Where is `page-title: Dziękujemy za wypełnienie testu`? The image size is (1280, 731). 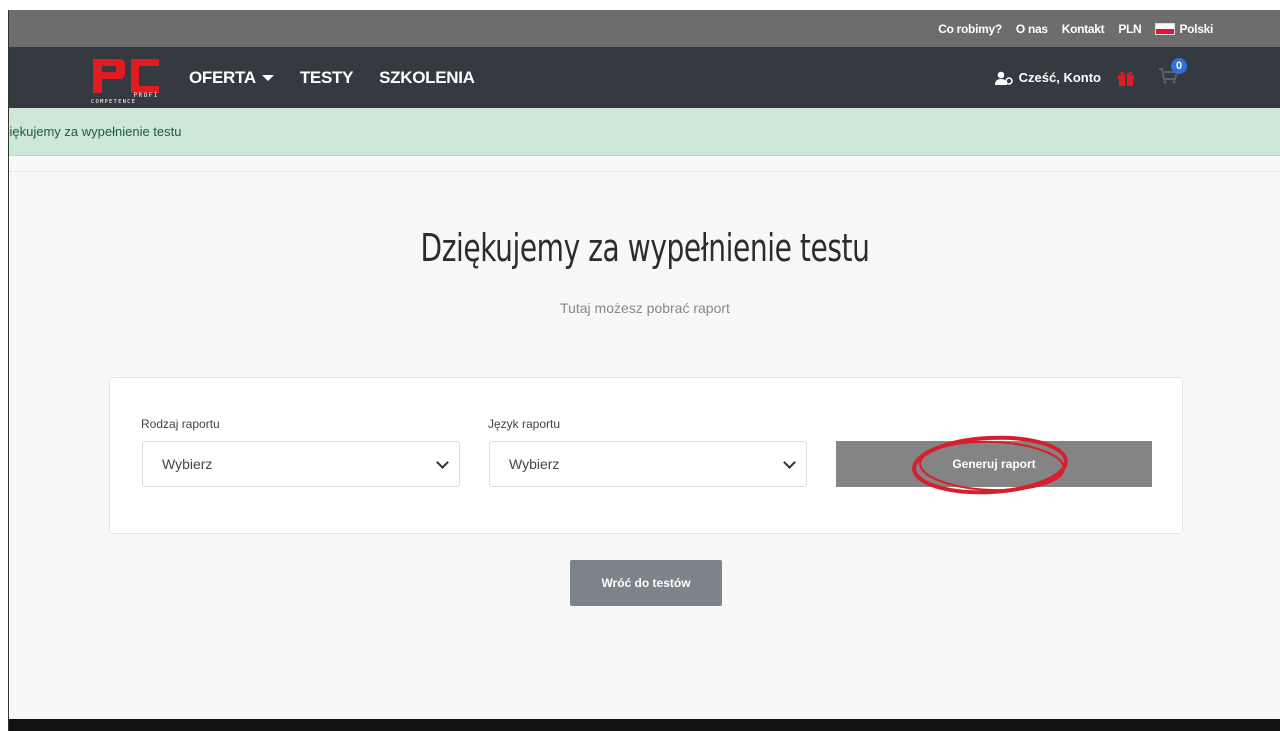 page-title: Dziękujemy za wypełnienie testu is located at coordinates (645, 248).